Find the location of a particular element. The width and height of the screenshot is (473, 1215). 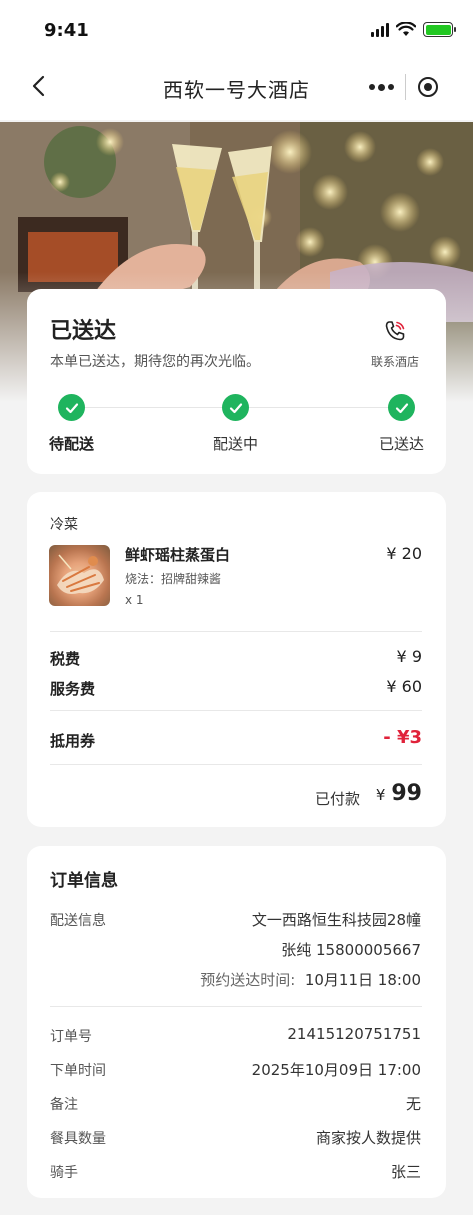

order-number-label: 订单号 is located at coordinates (71, 1037).